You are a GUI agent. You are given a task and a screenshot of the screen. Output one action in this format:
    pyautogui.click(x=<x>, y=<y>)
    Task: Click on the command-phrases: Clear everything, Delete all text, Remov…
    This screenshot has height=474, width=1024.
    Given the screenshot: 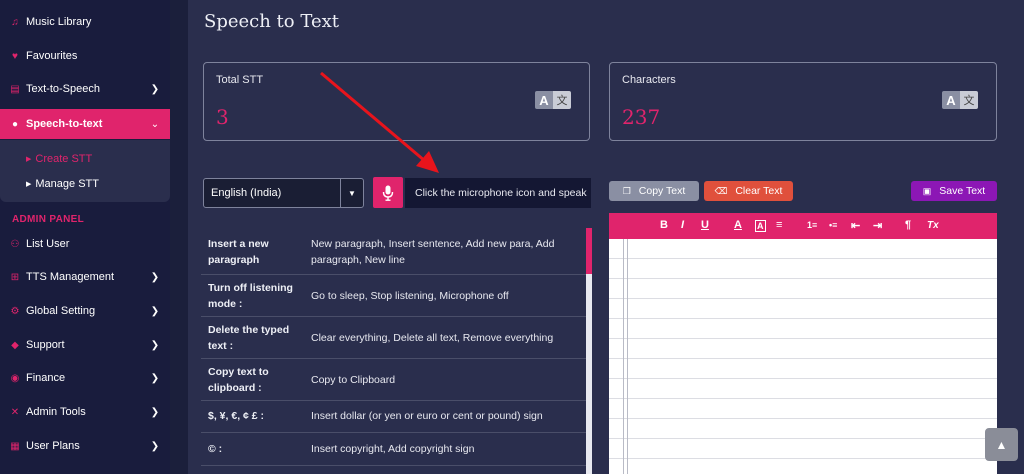 What is the action you would take?
    pyautogui.click(x=432, y=338)
    